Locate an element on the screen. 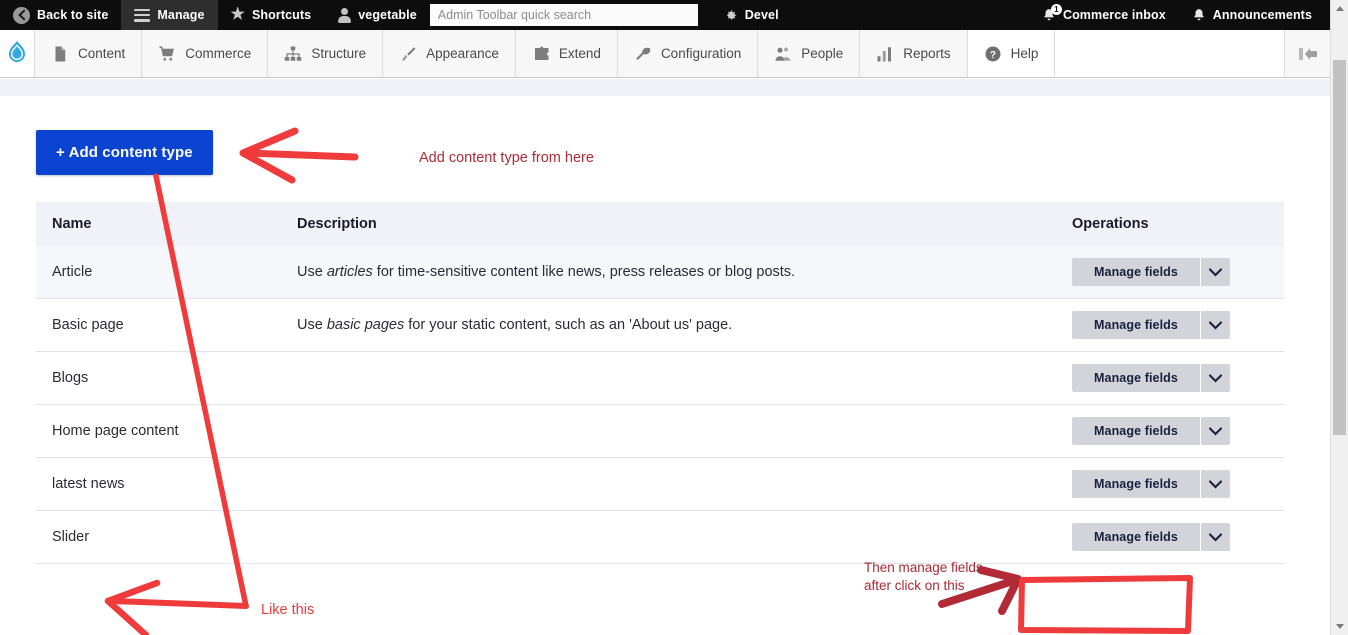 Image resolution: width=1348 pixels, height=635 pixels. table-row: Blogs Manage fields is located at coordinates (660, 378).